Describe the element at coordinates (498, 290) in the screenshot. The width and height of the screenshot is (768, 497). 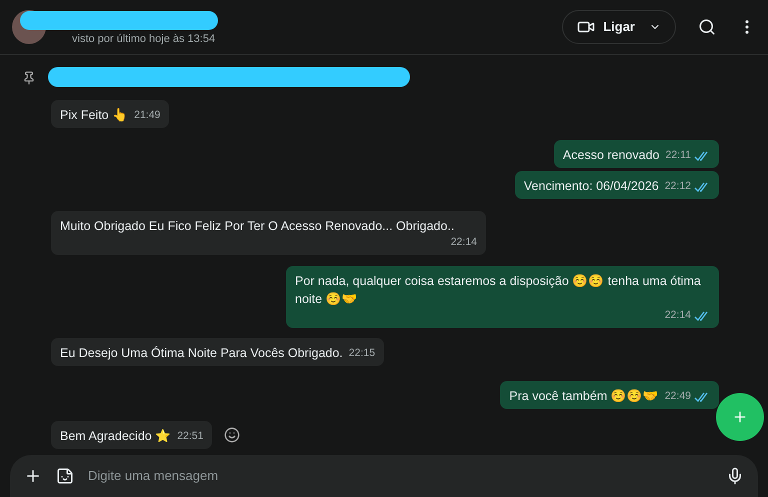
I see `message-text: Por nada, qualquer coisa estaremos a disposição ☺☺ tenha uma ótima noite ☺🤝` at that location.